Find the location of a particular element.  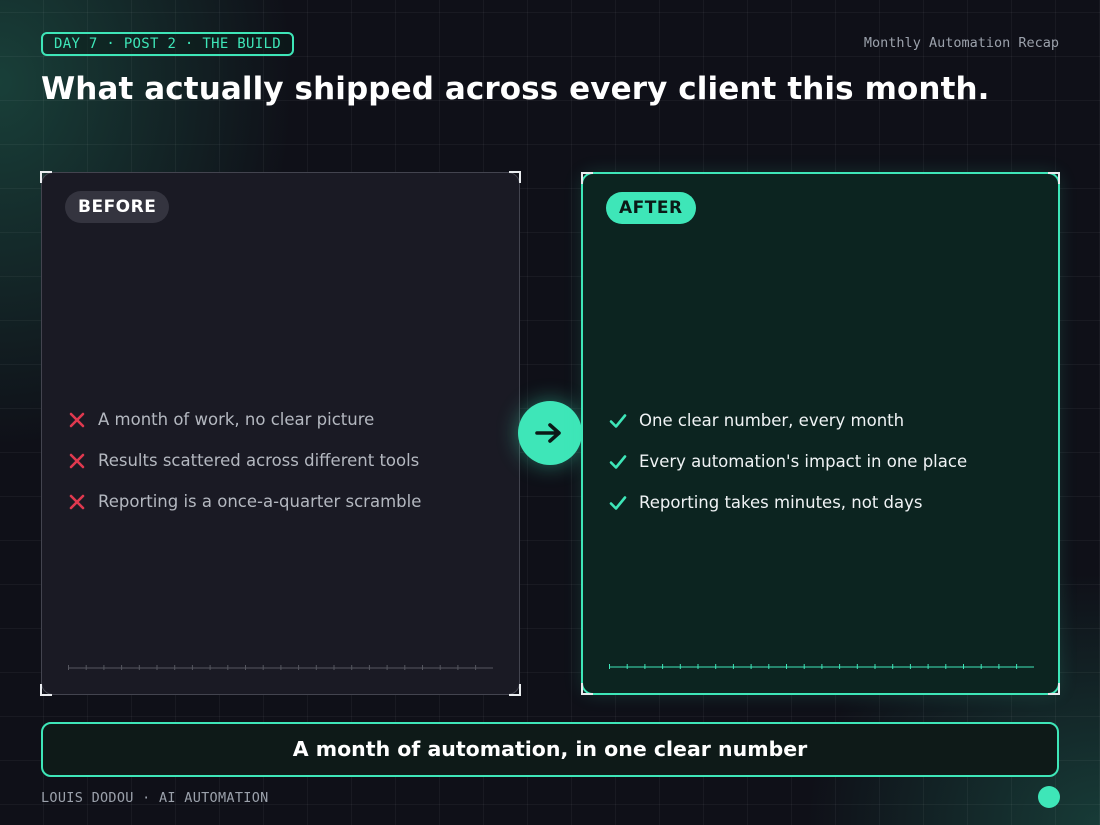

arrow-button is located at coordinates (550, 433).